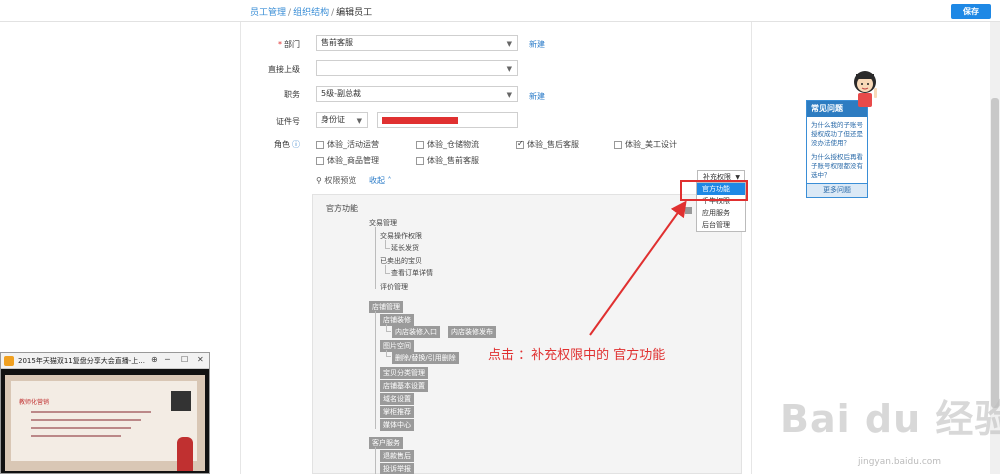 This screenshot has width=1000, height=474. Describe the element at coordinates (341, 93) in the screenshot. I see `position-value: 5级-副总裁` at that location.